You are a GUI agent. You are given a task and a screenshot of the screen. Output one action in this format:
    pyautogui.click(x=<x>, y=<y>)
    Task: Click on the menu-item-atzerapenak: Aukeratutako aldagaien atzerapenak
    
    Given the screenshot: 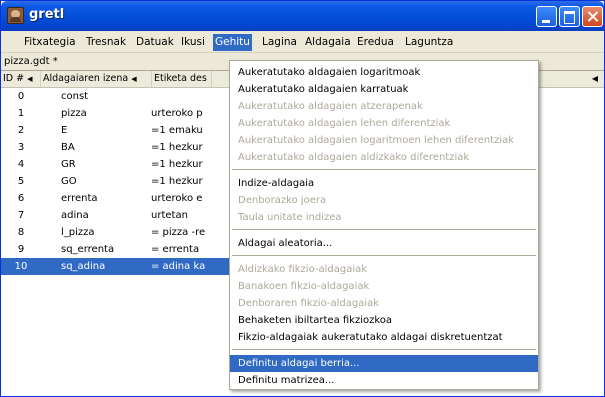 What is the action you would take?
    pyautogui.click(x=384, y=106)
    